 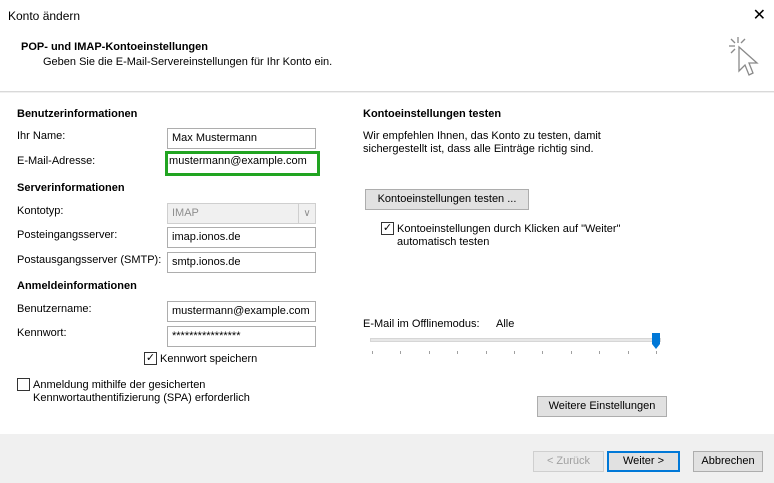 What do you see at coordinates (42, 333) in the screenshot?
I see `password-label: Kennwort:` at bounding box center [42, 333].